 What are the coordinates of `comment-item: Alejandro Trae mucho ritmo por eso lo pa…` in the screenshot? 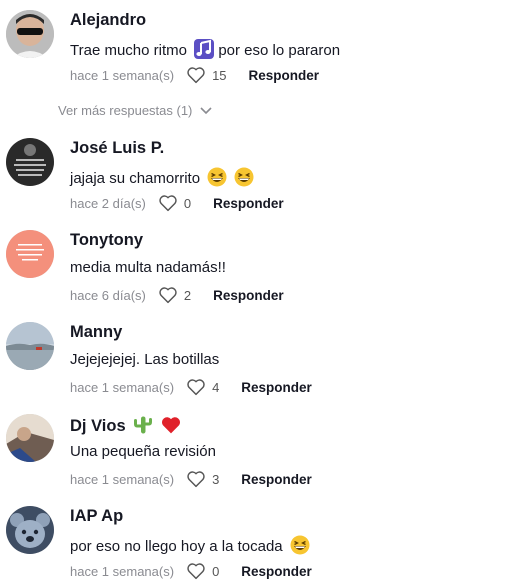 It's located at (259, 50).